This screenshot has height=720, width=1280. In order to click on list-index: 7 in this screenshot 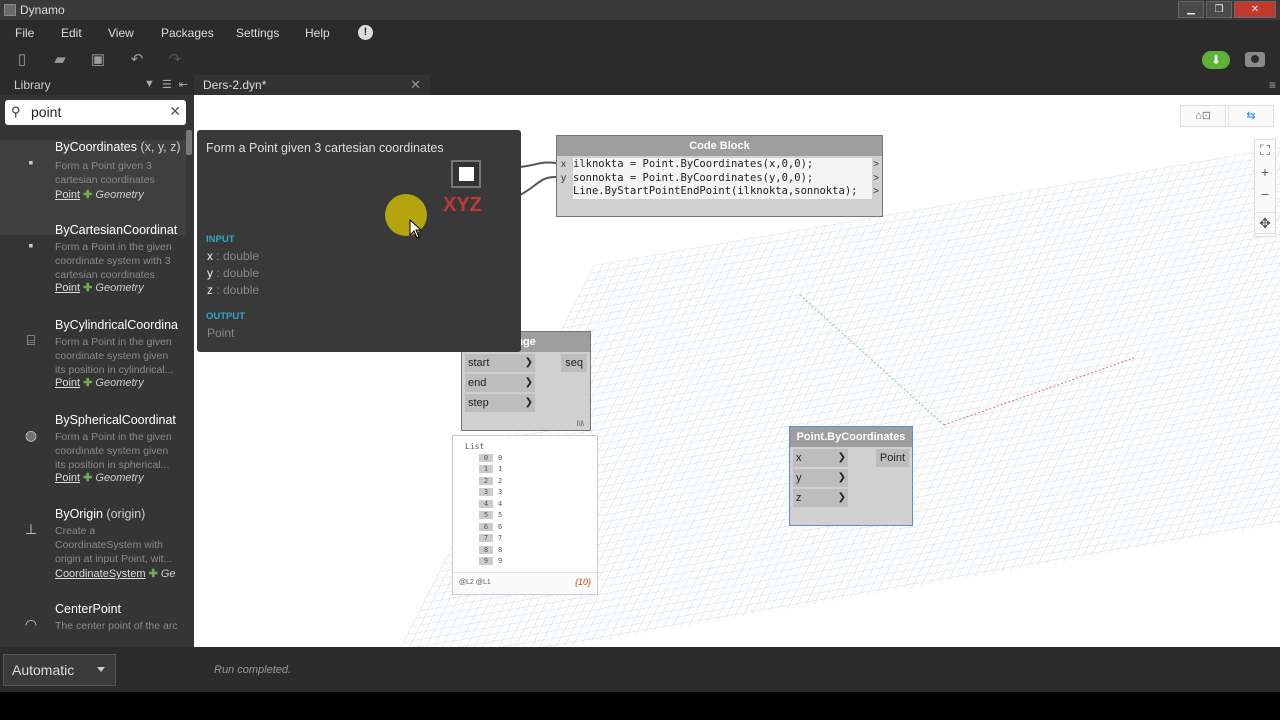, I will do `click(486, 538)`.